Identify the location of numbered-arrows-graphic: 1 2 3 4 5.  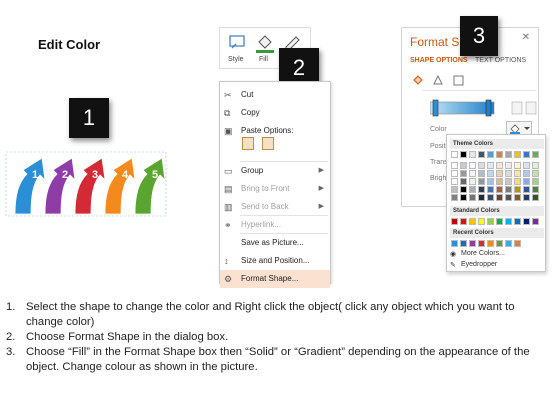
(90, 184).